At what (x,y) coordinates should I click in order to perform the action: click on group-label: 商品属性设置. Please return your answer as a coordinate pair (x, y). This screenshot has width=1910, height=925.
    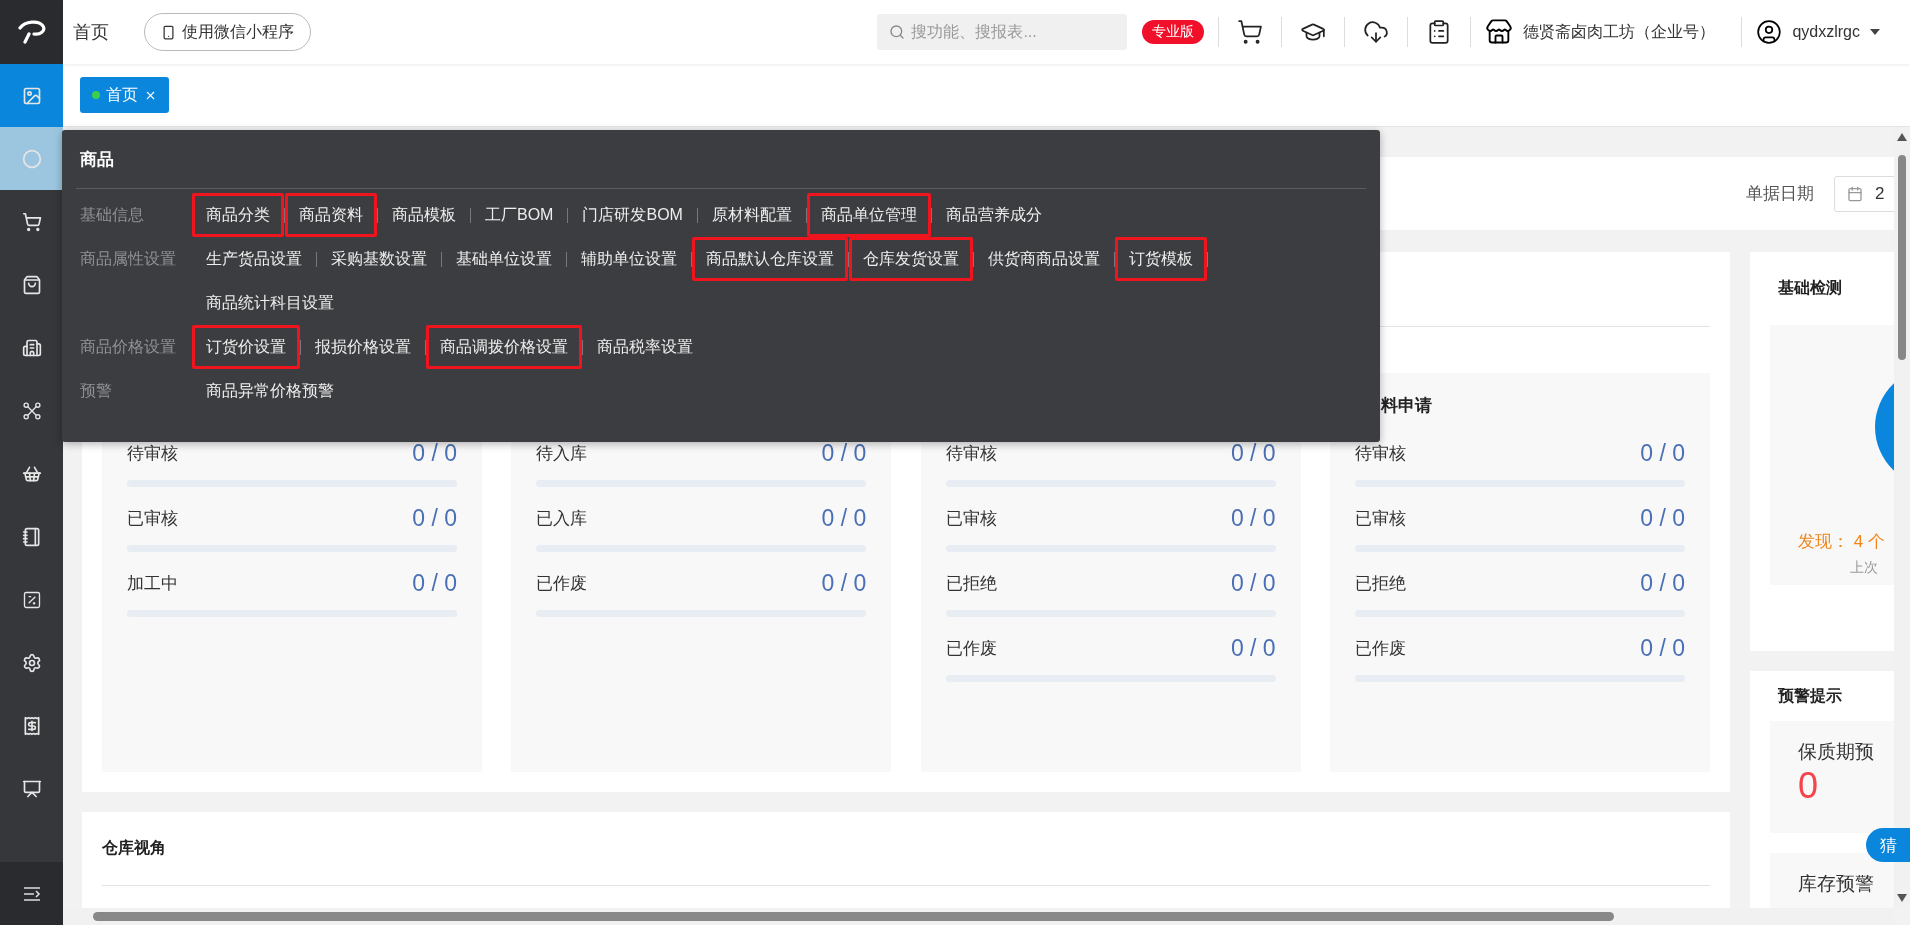
    Looking at the image, I should click on (128, 258).